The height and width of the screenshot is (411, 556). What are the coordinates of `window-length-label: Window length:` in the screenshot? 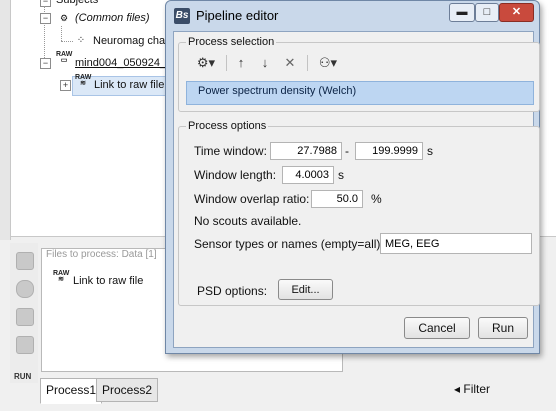 It's located at (235, 175).